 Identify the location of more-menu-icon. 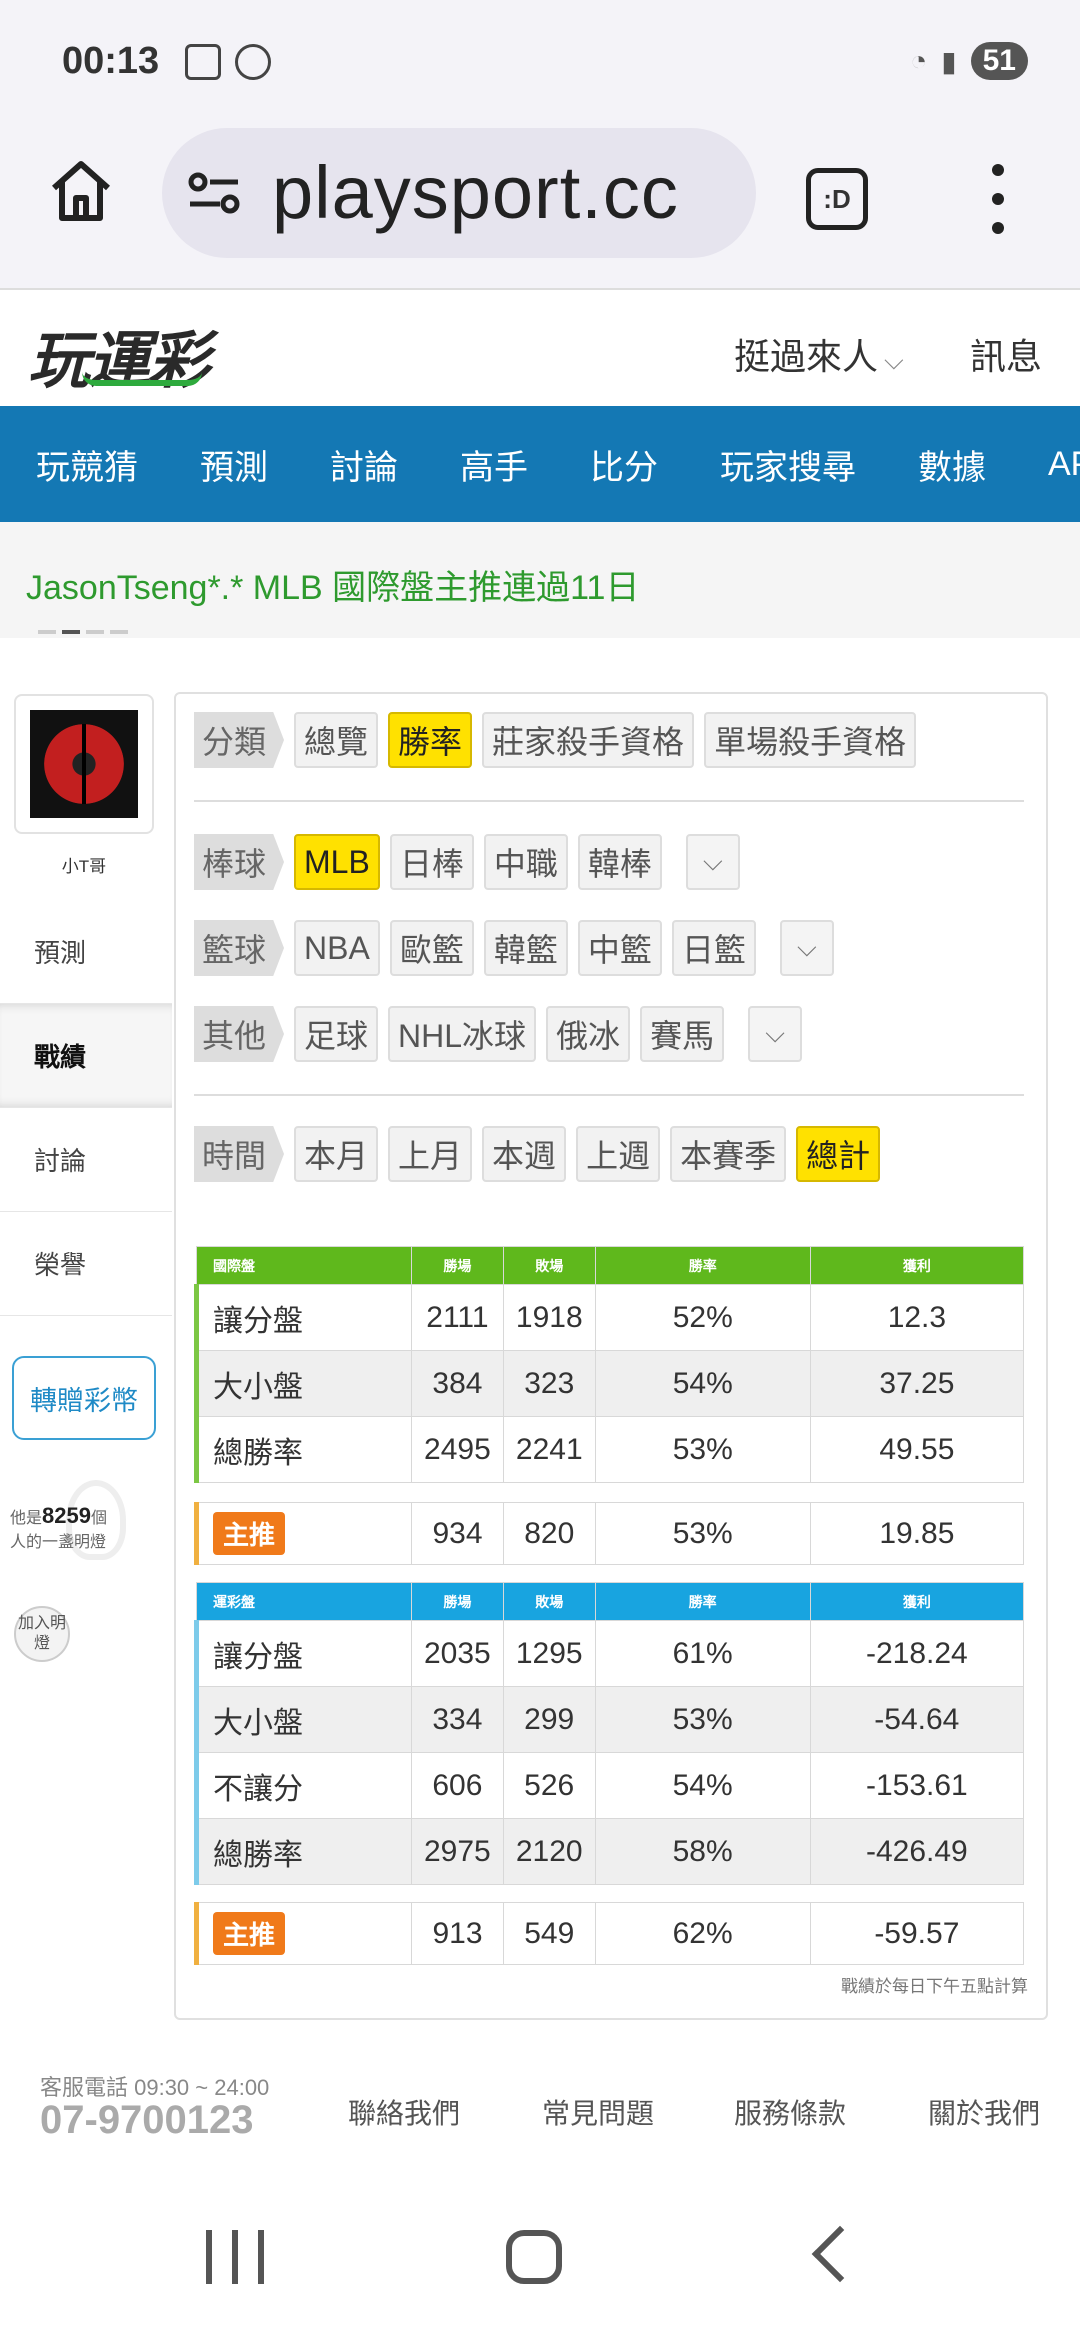
(998, 199).